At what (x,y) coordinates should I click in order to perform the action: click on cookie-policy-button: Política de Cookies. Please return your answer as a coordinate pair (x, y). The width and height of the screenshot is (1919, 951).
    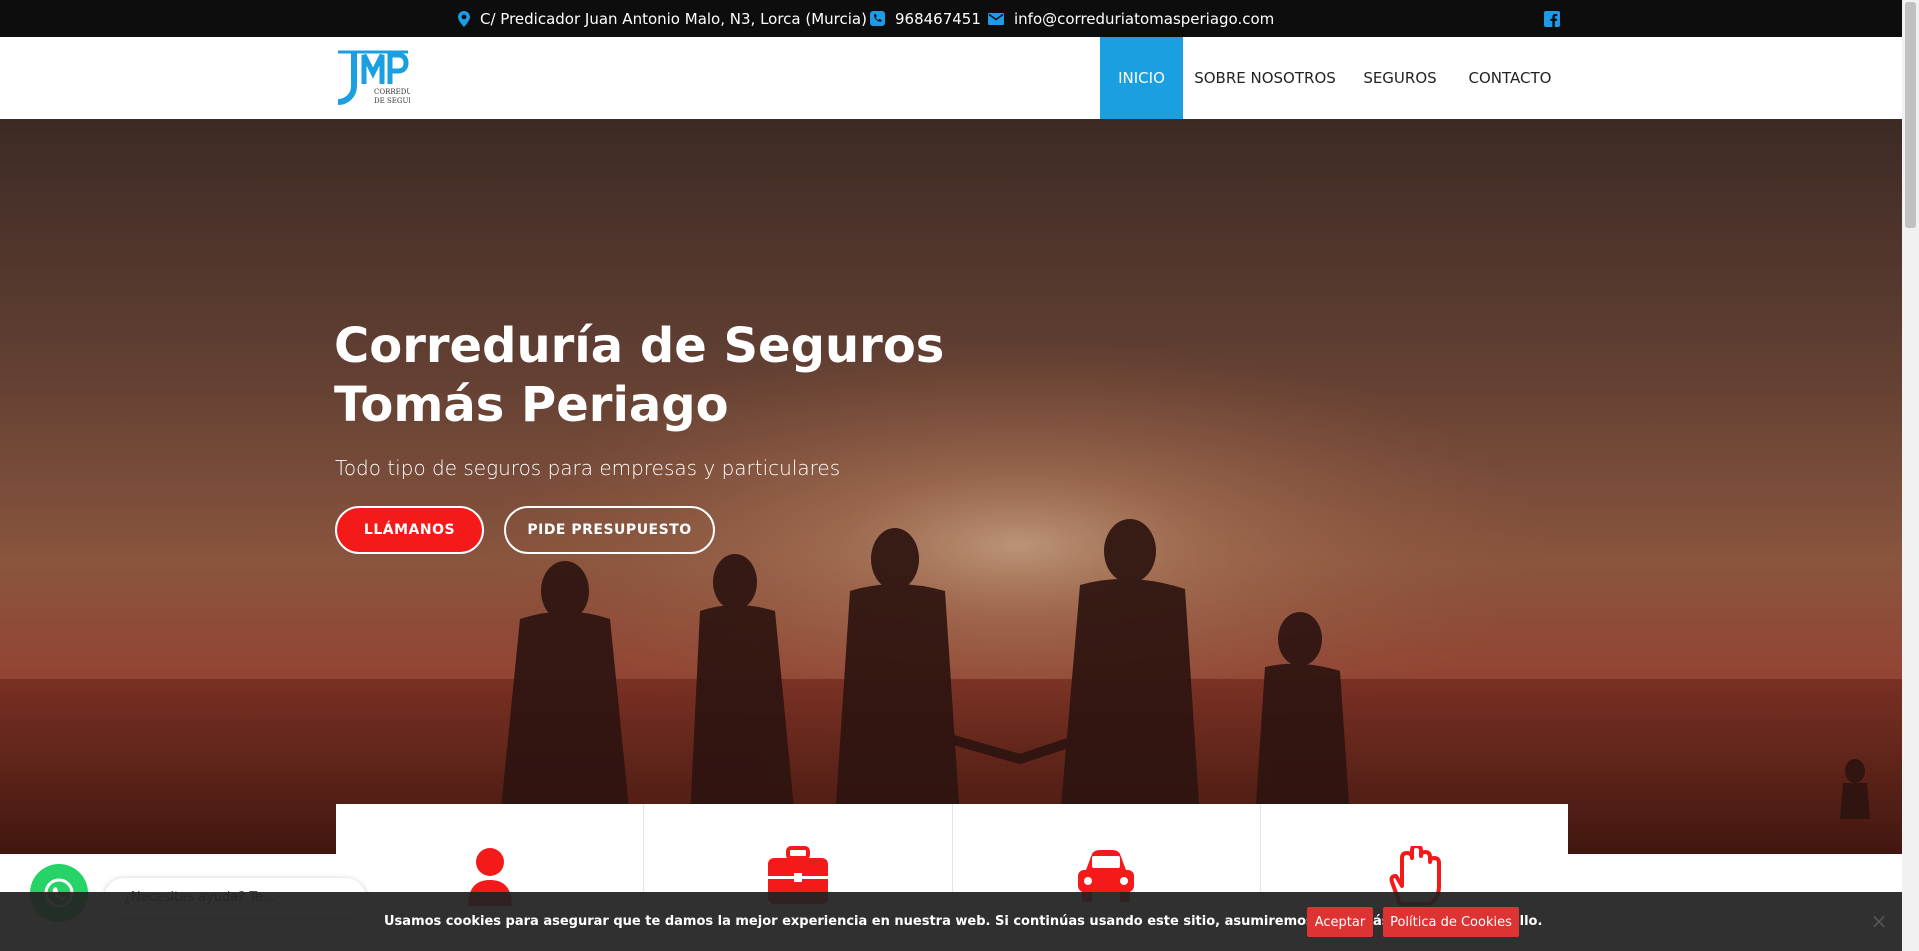
    Looking at the image, I should click on (1451, 922).